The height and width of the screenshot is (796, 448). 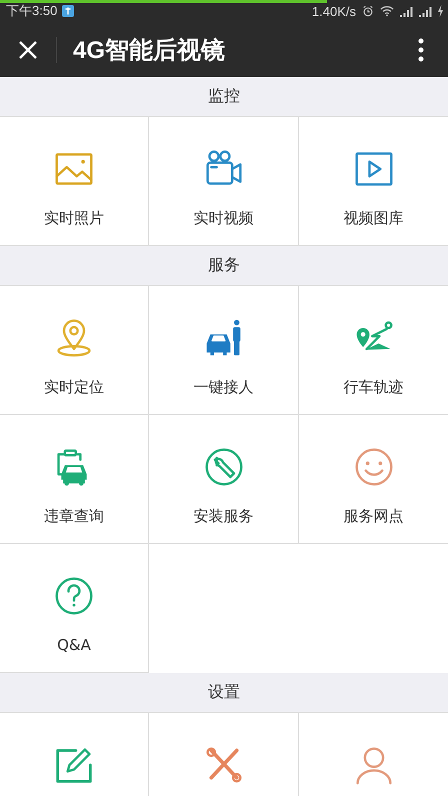 What do you see at coordinates (224, 479) in the screenshot?
I see `menu-tile: 安装服务` at bounding box center [224, 479].